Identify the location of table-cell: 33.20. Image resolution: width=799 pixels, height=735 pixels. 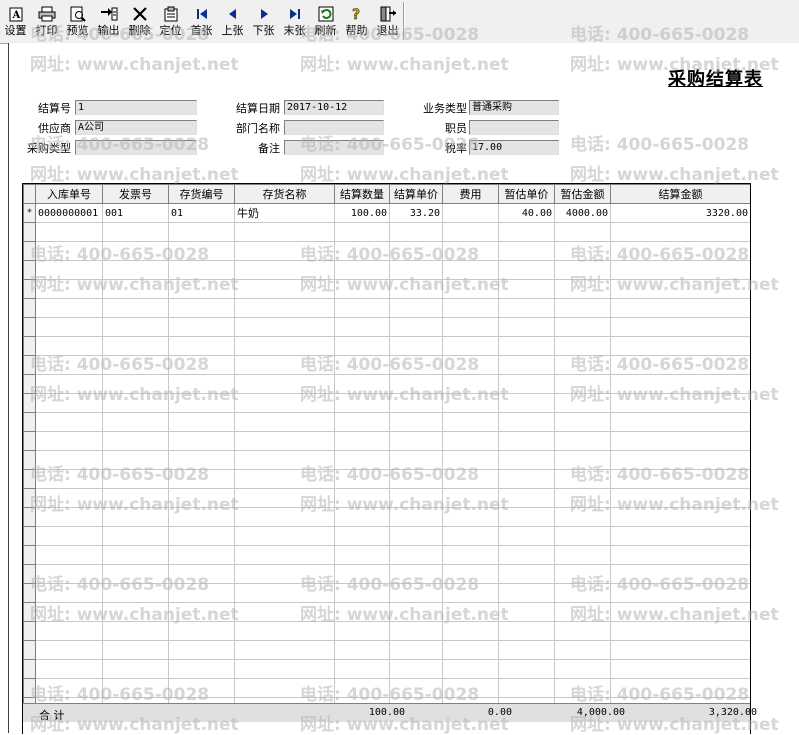
(416, 213).